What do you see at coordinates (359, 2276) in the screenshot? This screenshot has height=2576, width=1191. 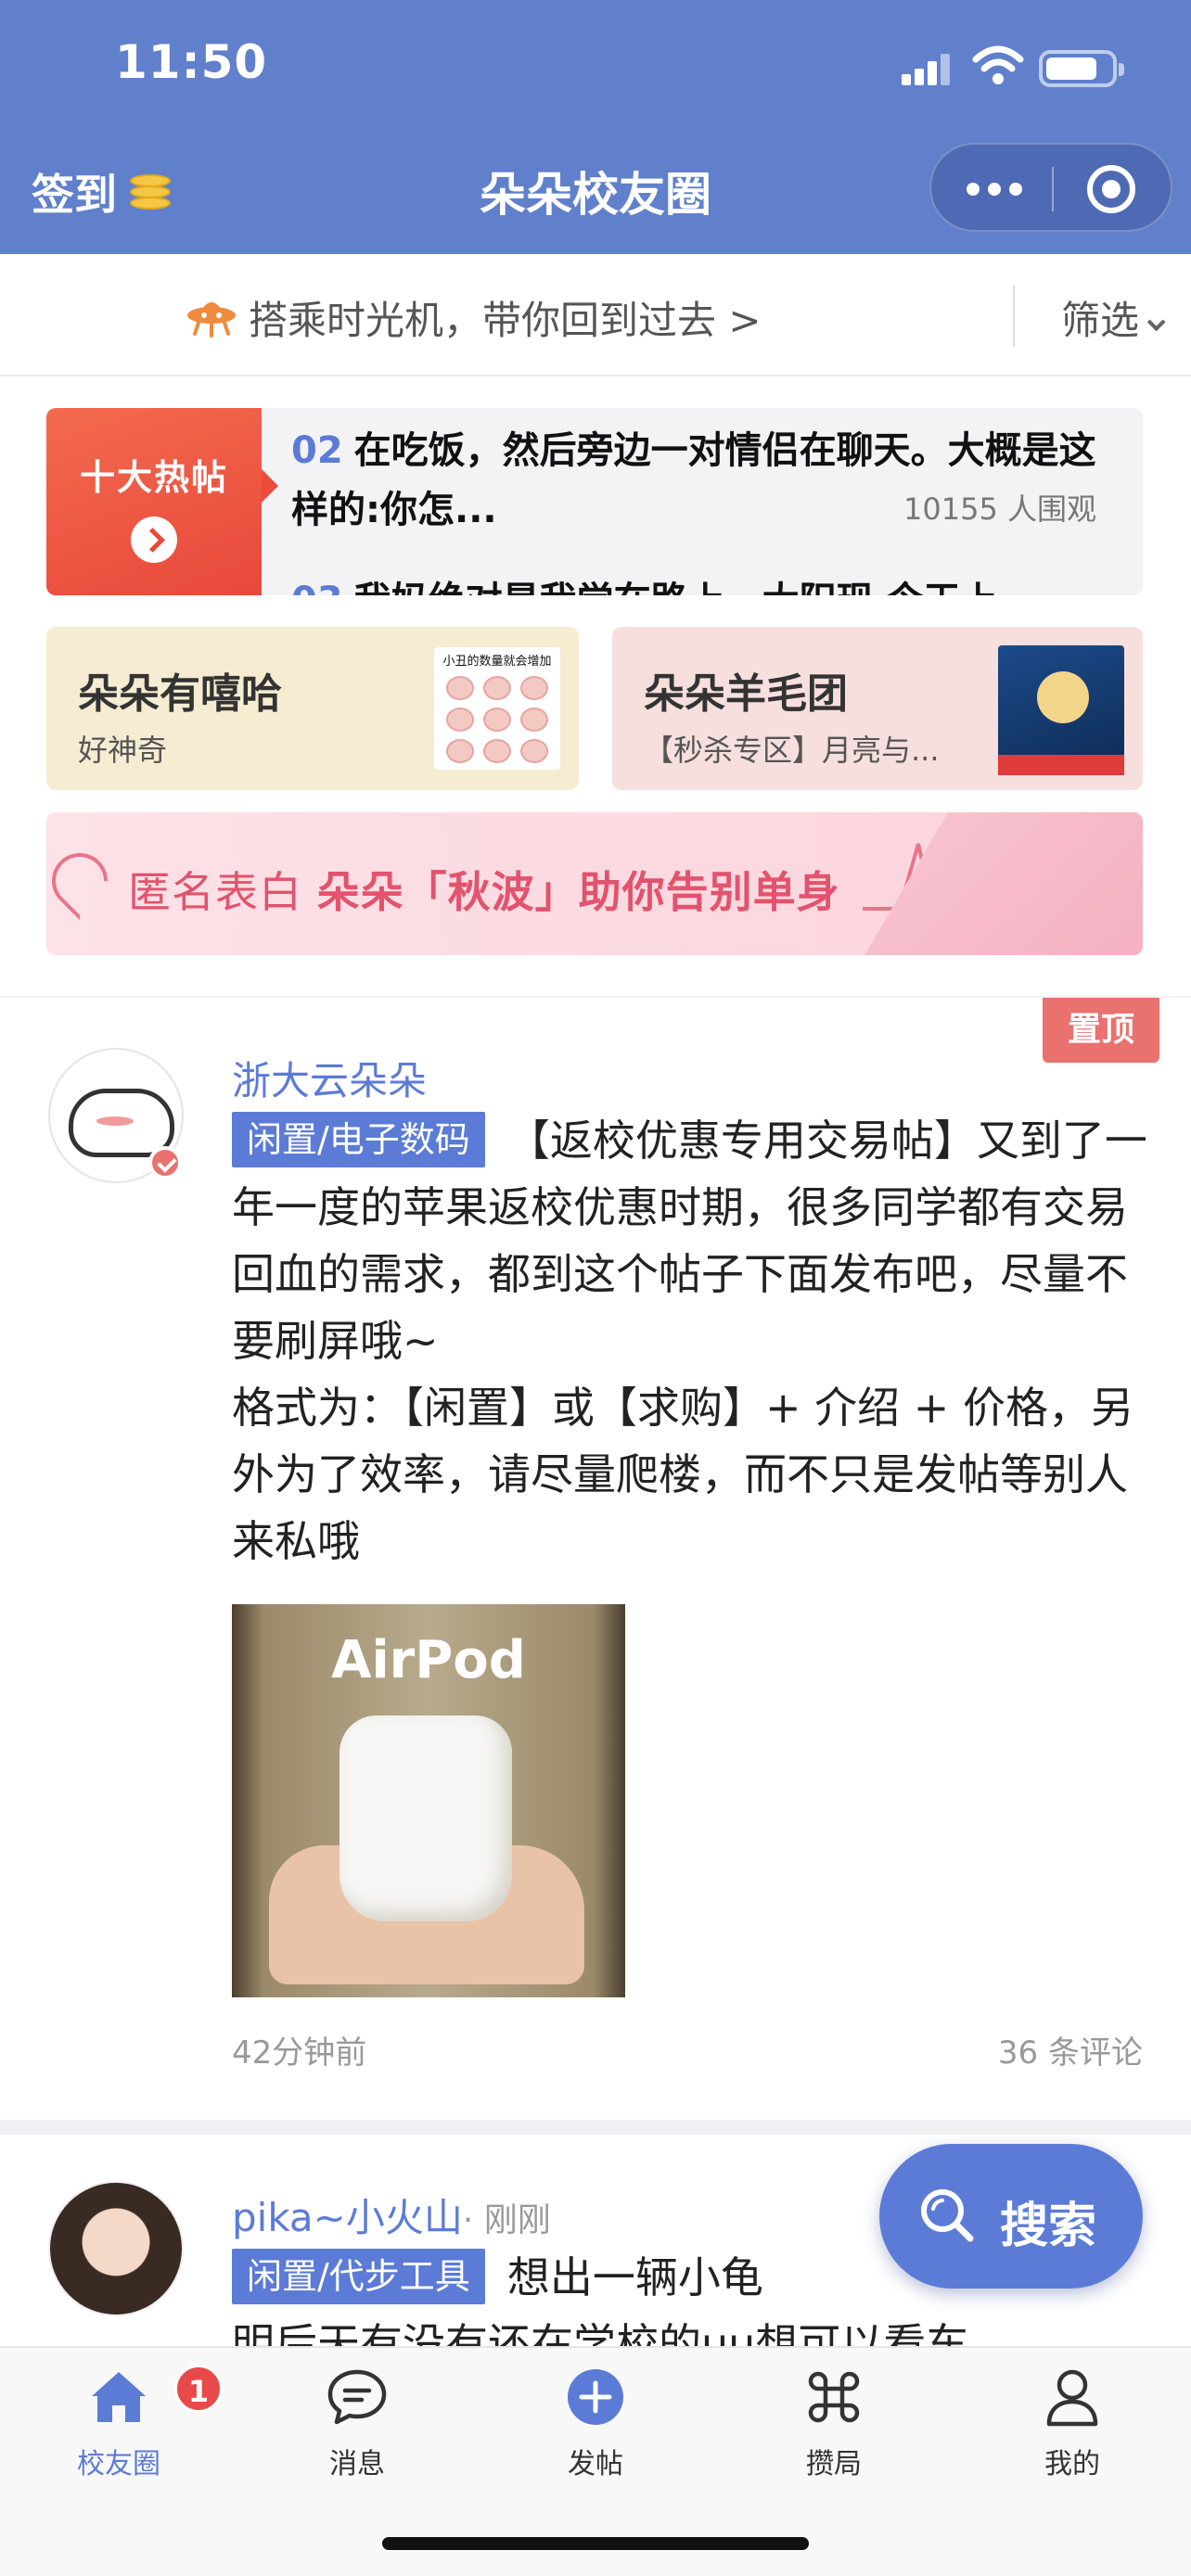 I see `post-tag: 闲置/代步工具` at bounding box center [359, 2276].